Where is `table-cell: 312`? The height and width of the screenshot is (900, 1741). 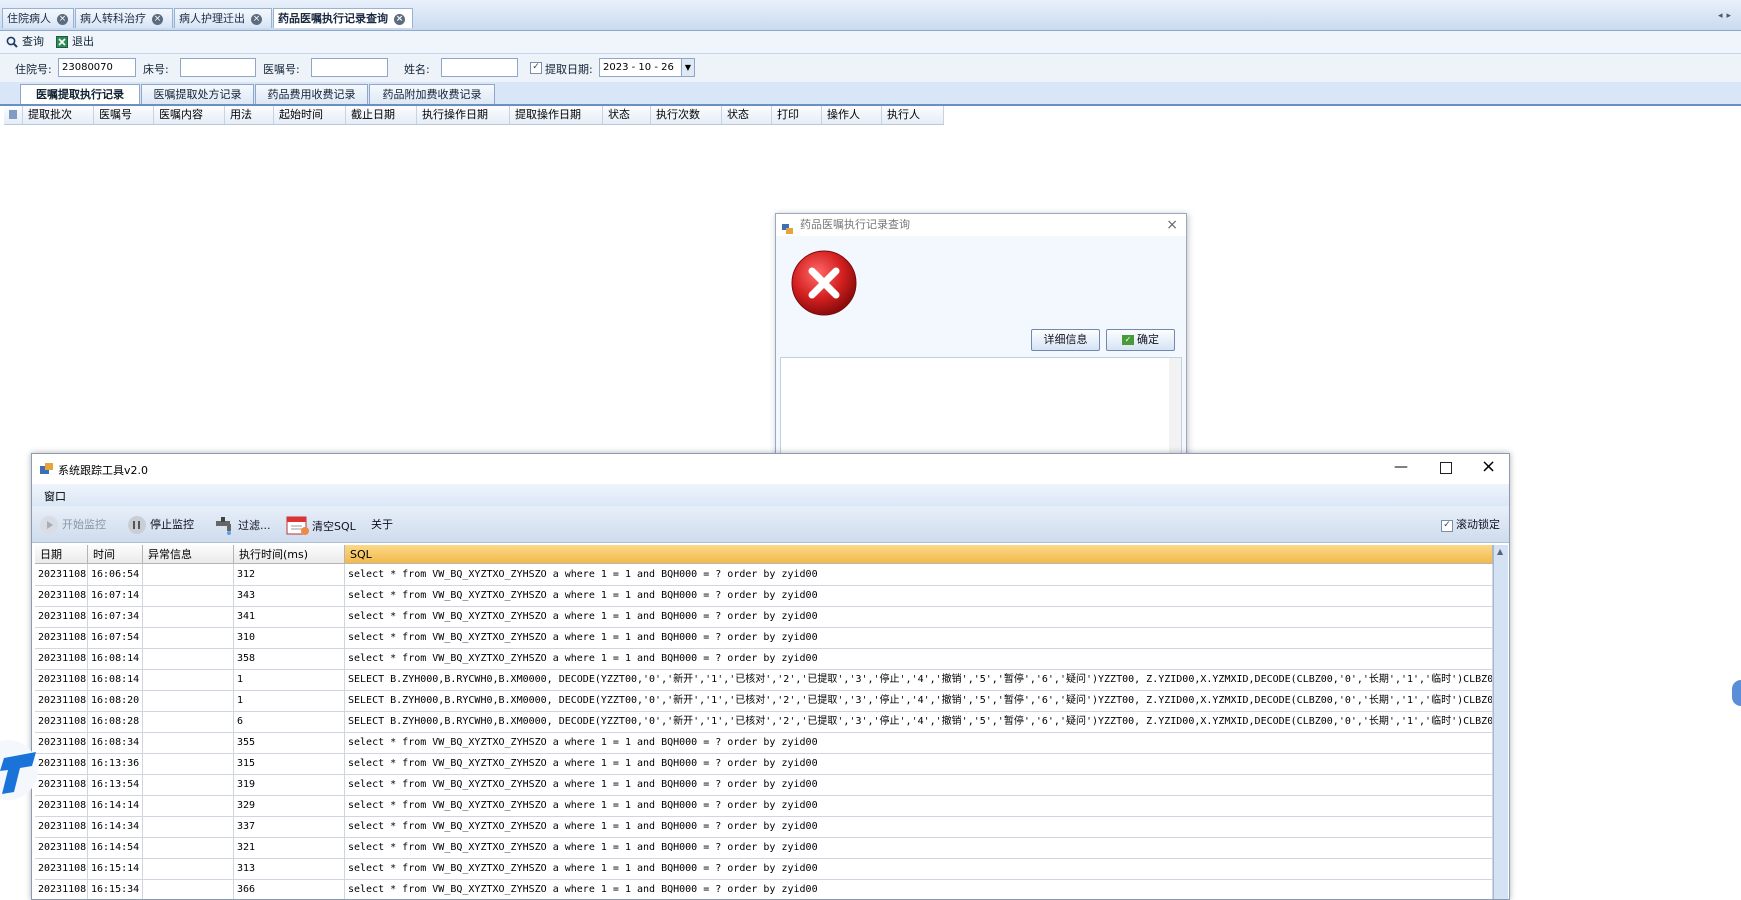 table-cell: 312 is located at coordinates (289, 574).